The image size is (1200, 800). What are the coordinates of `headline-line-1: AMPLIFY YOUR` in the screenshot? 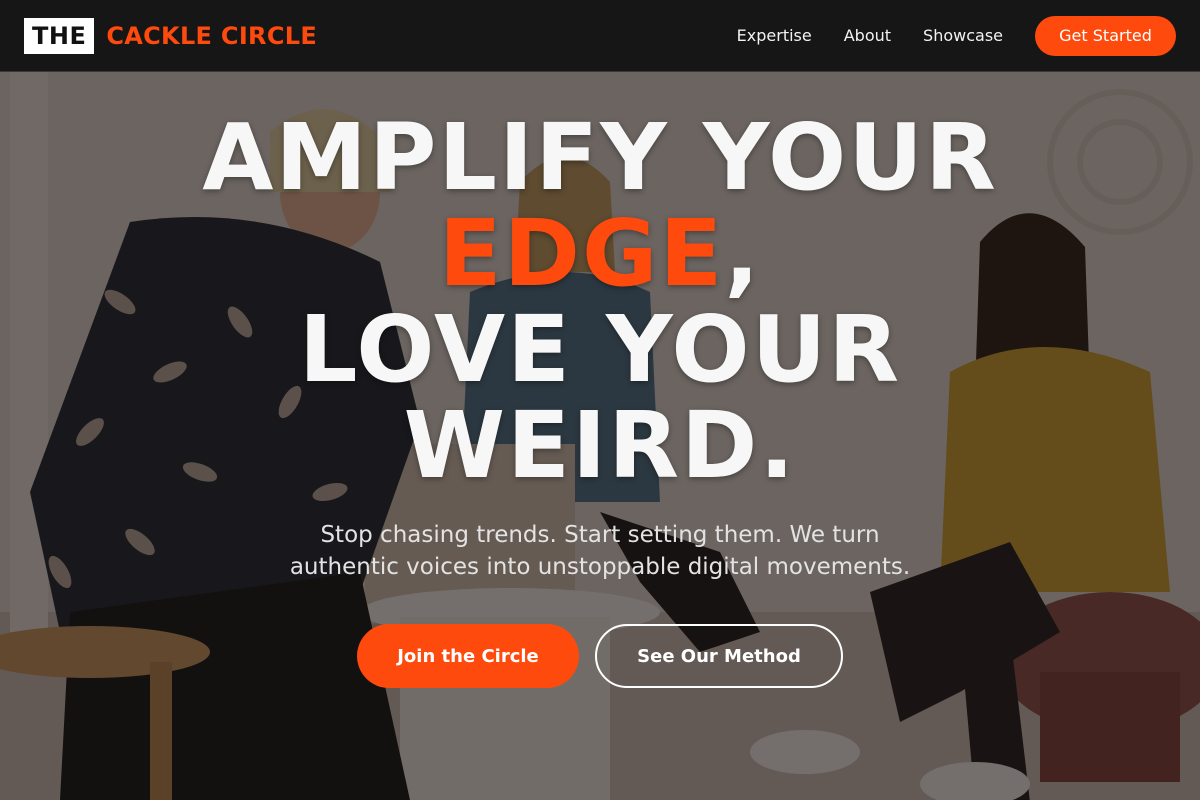 It's located at (600, 157).